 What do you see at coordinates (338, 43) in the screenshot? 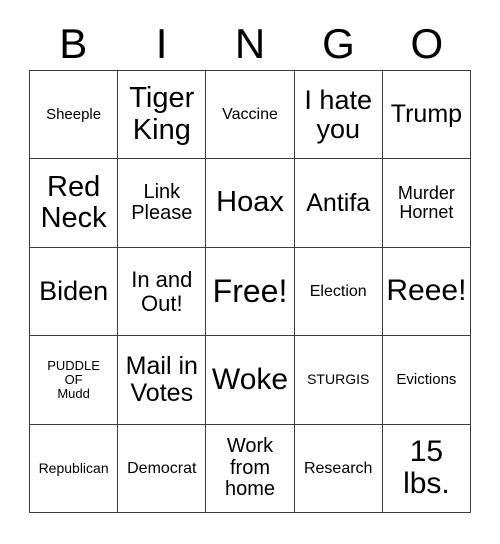
I see `bingo-header-letter-g: G` at bounding box center [338, 43].